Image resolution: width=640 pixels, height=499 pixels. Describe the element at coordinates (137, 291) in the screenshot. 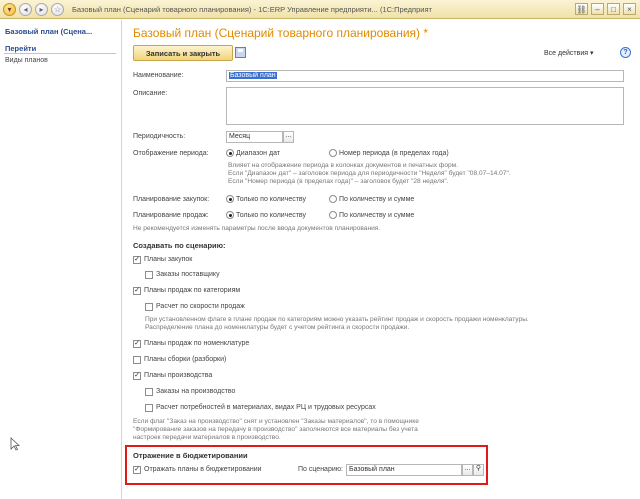

I see `category-sales-checkbox: ✓` at that location.